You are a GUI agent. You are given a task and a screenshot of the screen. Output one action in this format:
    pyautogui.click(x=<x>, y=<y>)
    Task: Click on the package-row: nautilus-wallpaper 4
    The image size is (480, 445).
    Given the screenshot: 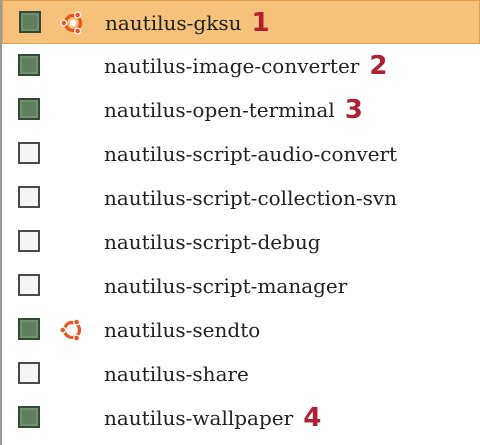 What is the action you would take?
    pyautogui.click(x=241, y=418)
    